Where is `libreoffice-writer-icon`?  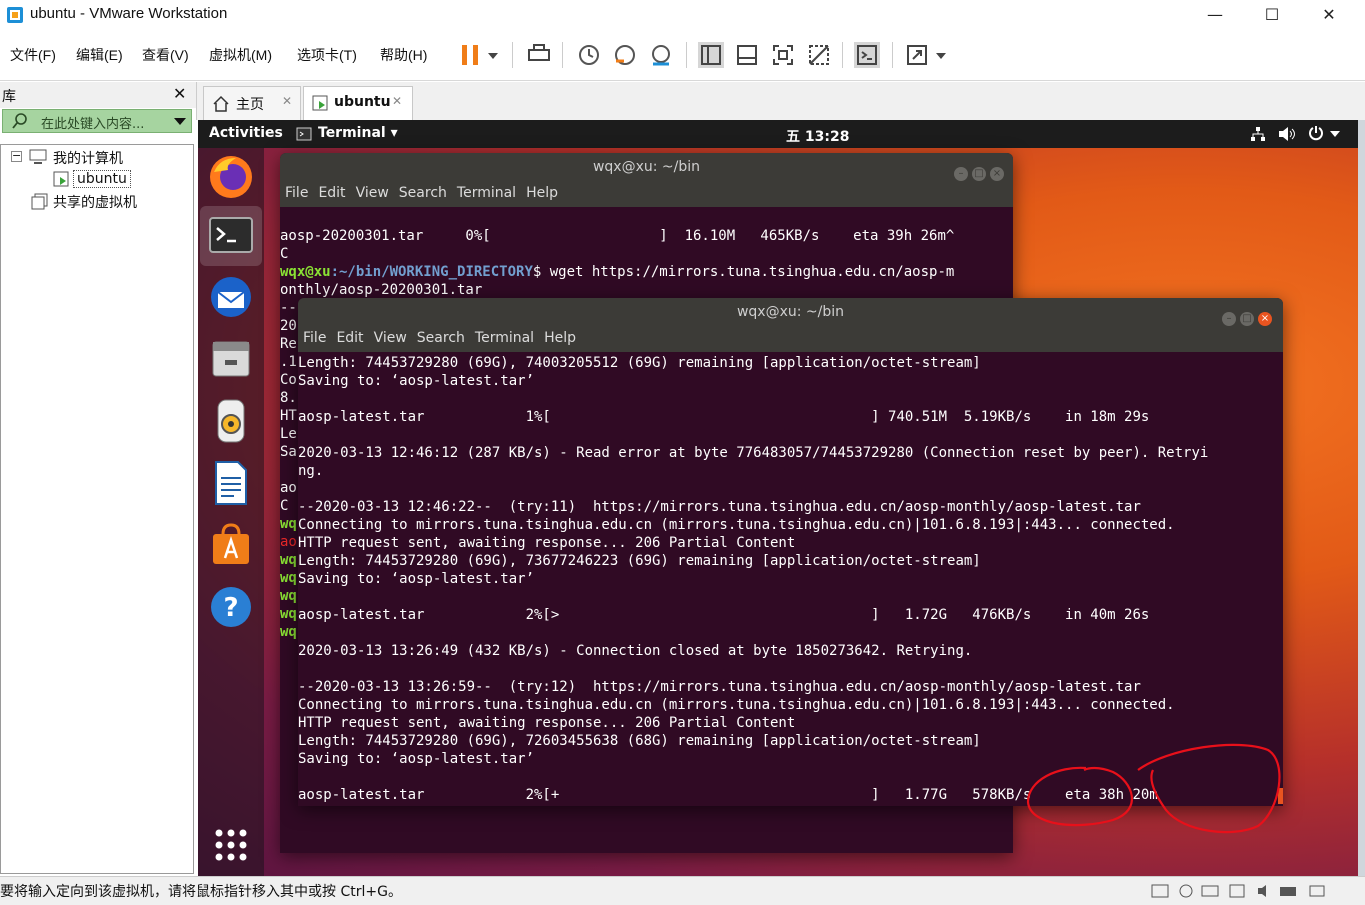
libreoffice-writer-icon is located at coordinates (231, 483).